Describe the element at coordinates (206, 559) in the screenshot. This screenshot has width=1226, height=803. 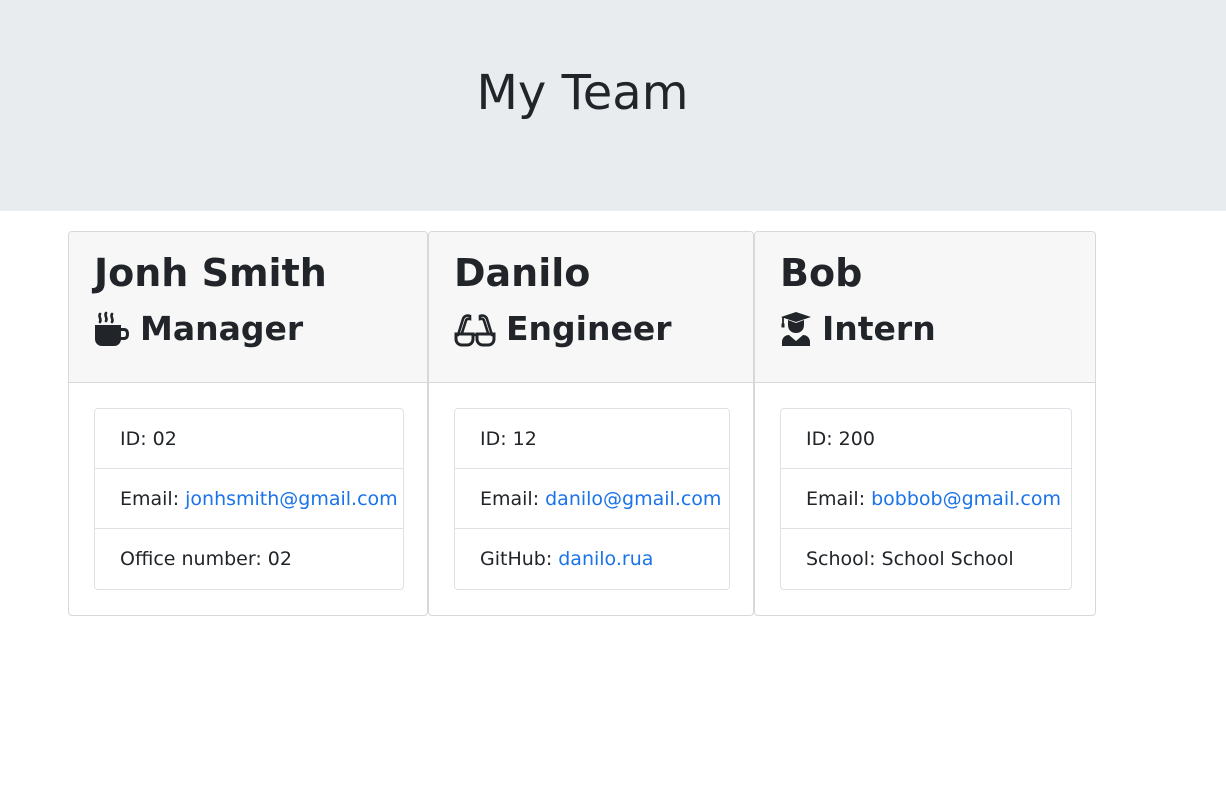
I see `office-number: Office number: 02` at that location.